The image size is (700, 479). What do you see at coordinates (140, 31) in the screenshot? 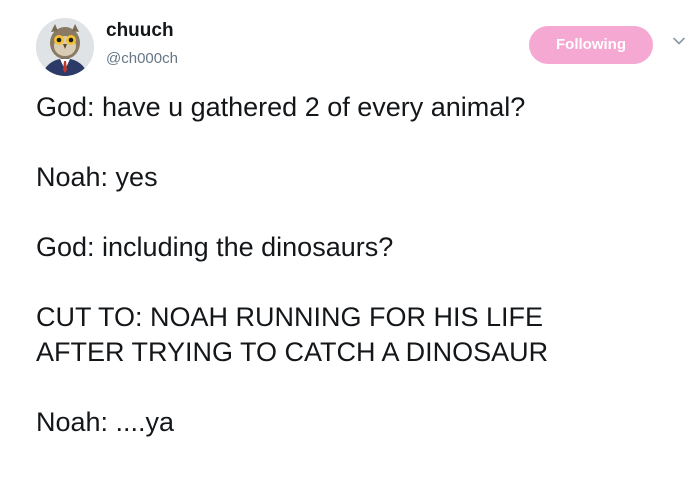
I see `author-display-name: chuuch` at bounding box center [140, 31].